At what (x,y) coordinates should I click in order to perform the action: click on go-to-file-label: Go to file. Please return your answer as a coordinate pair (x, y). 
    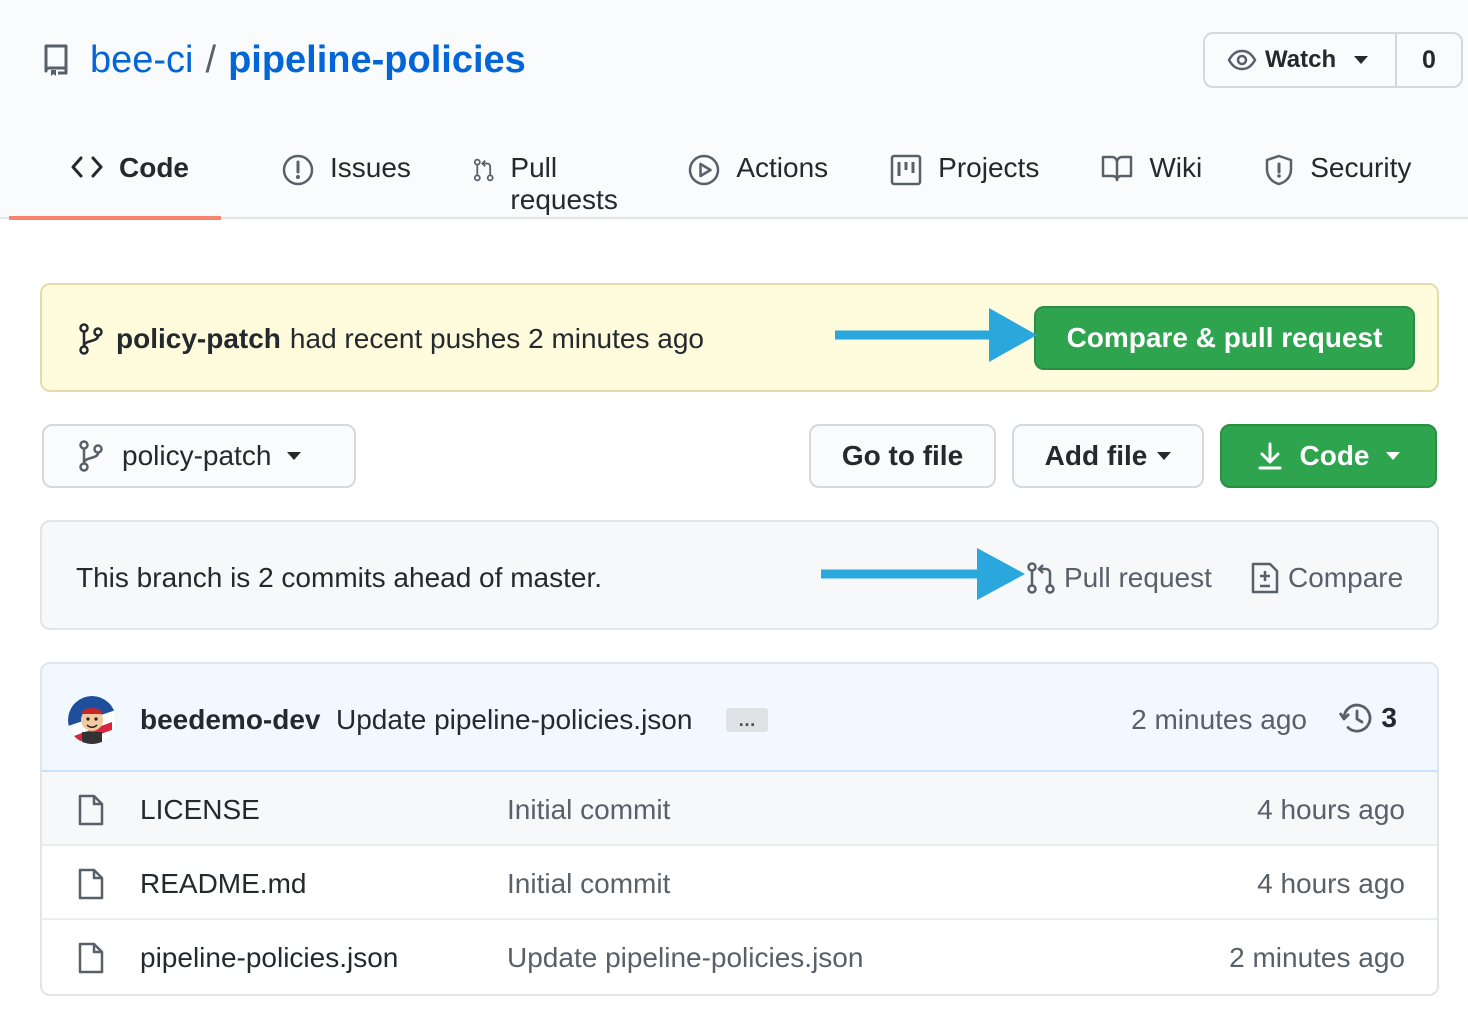
    Looking at the image, I should click on (902, 455).